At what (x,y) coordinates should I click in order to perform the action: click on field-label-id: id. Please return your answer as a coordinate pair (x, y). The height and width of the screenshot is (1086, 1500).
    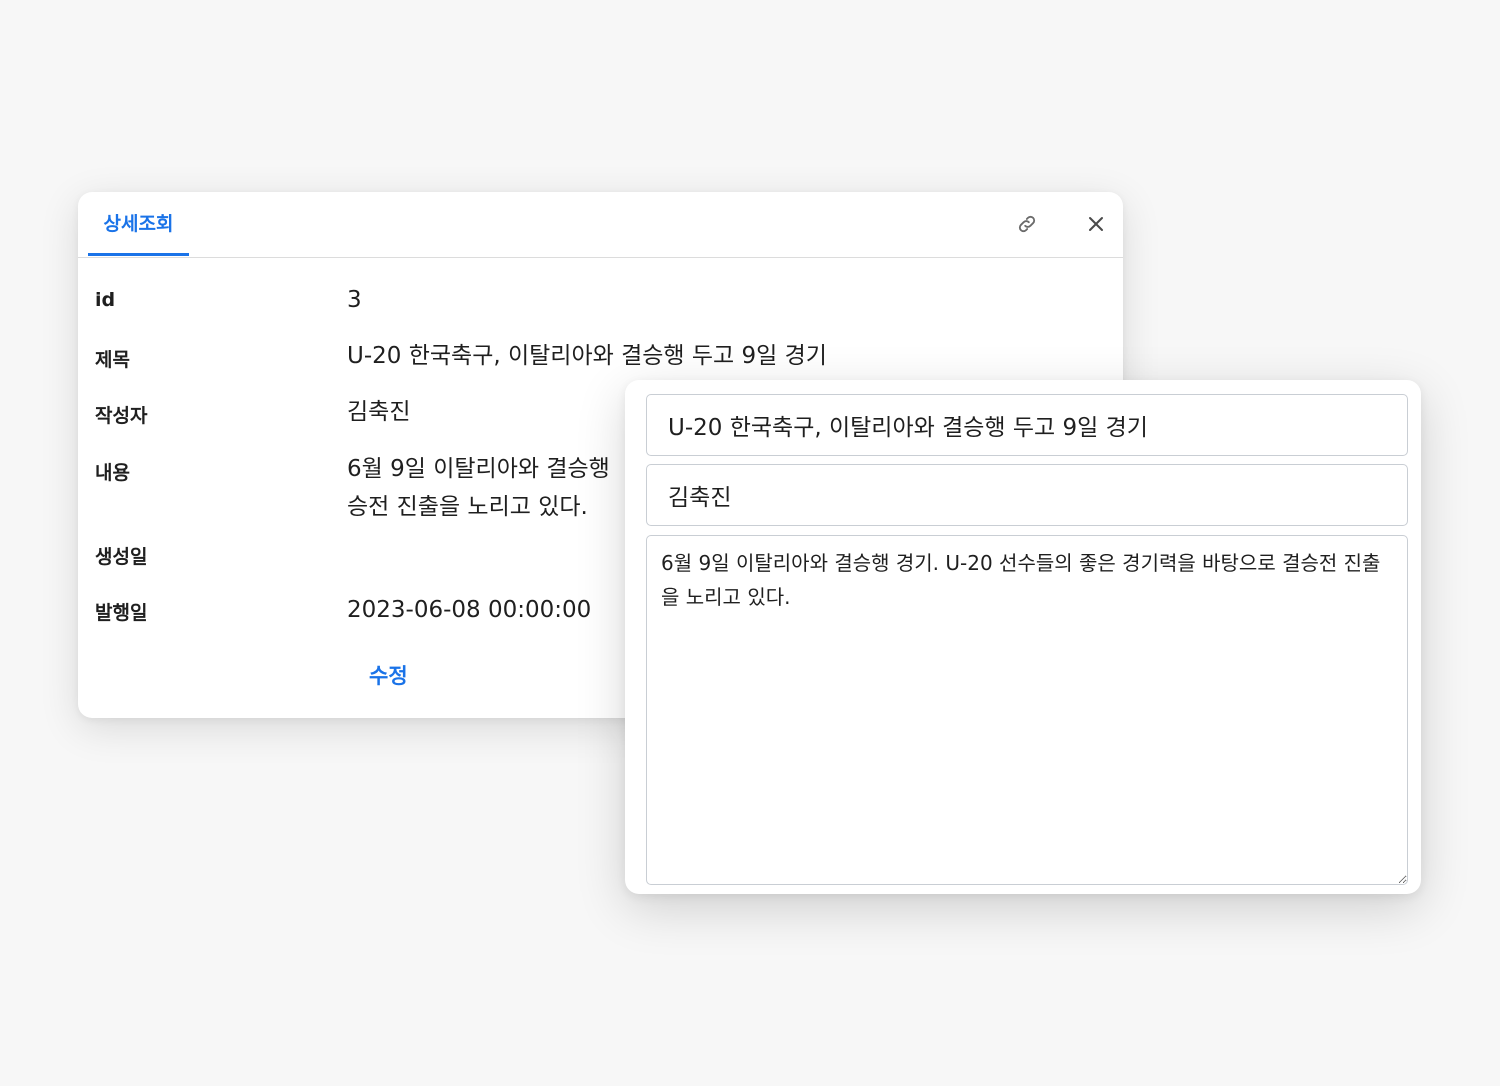
    Looking at the image, I should click on (105, 300).